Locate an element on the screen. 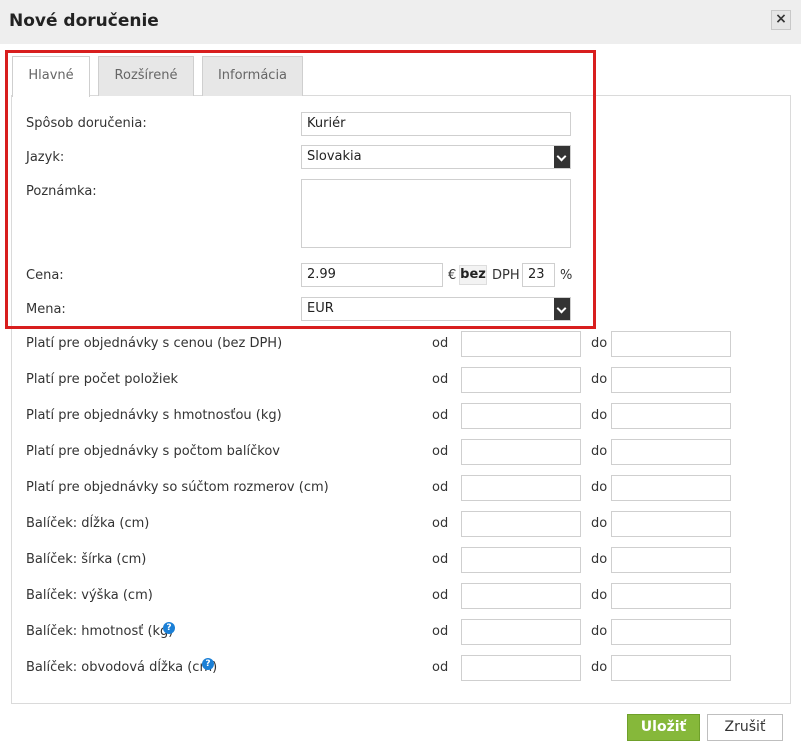 This screenshot has width=801, height=750. range-label: Platí pre objednávky s hmotnosťou (kg) is located at coordinates (154, 415).